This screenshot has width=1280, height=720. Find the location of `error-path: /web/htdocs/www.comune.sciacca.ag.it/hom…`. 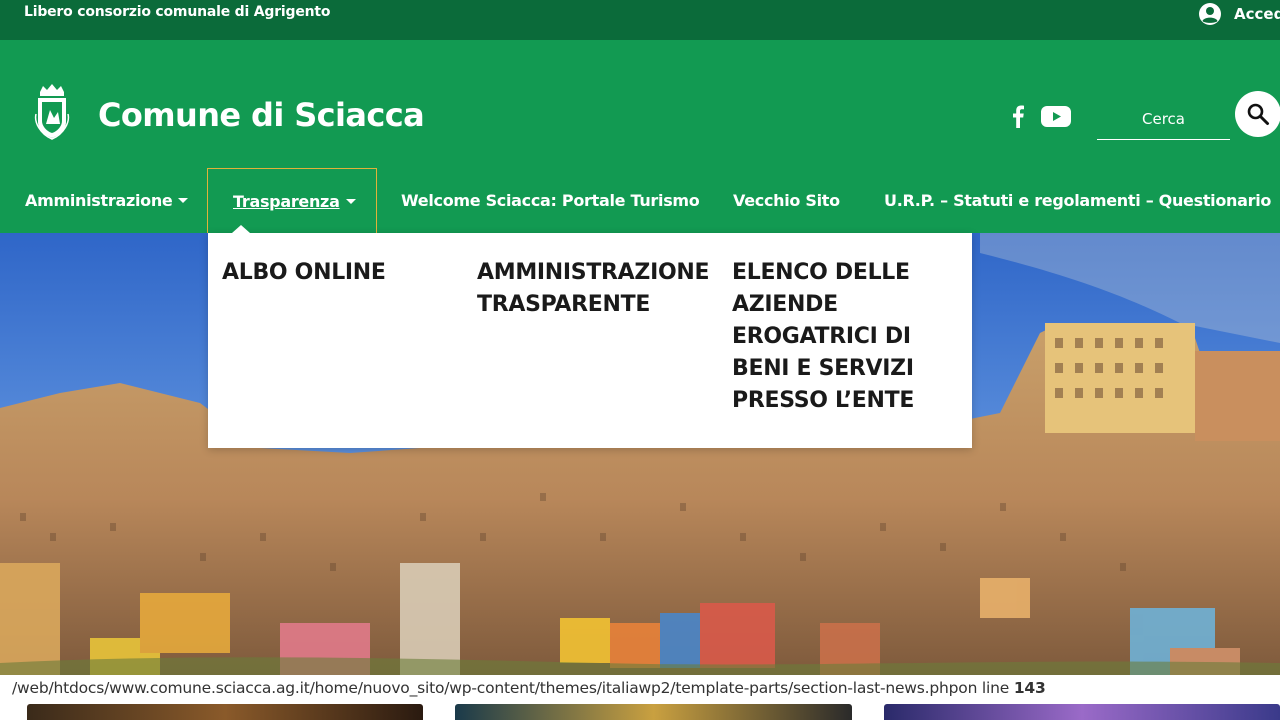

error-path: /web/htdocs/www.comune.sciacca.ag.it/hom… is located at coordinates (485, 688).